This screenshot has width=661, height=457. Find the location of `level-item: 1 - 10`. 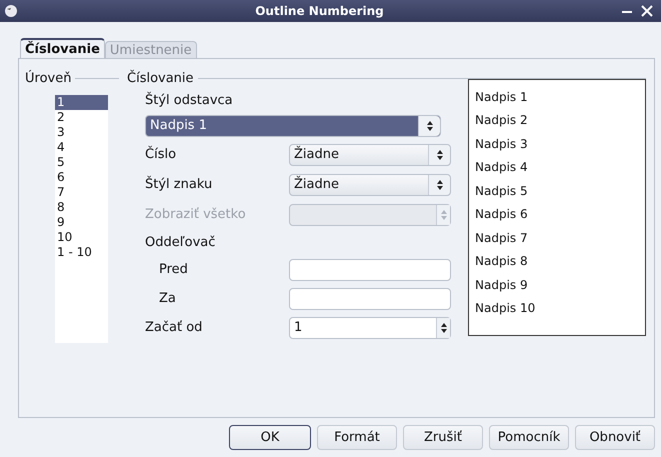

level-item: 1 - 10 is located at coordinates (81, 252).